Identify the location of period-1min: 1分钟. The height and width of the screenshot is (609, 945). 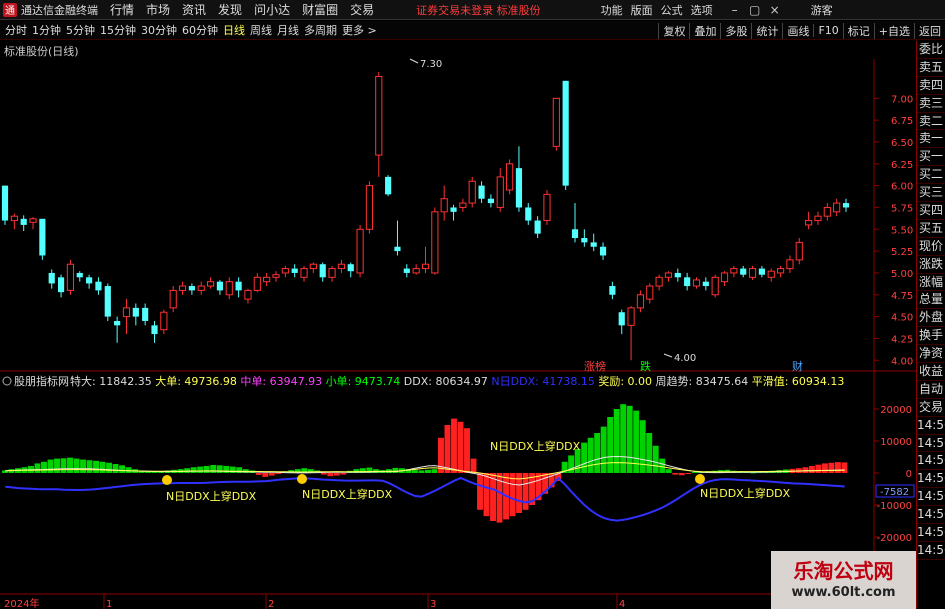
(46, 30).